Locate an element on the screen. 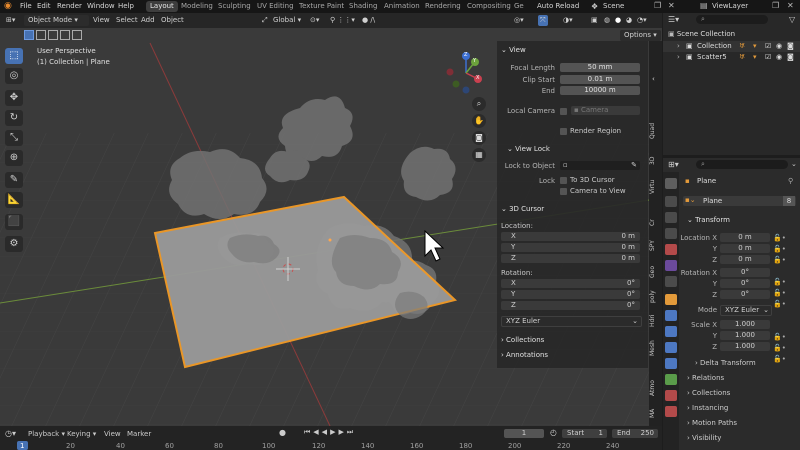 This screenshot has height=450, width=800. navigation-gizmo: X Y Z is located at coordinates (466, 73).